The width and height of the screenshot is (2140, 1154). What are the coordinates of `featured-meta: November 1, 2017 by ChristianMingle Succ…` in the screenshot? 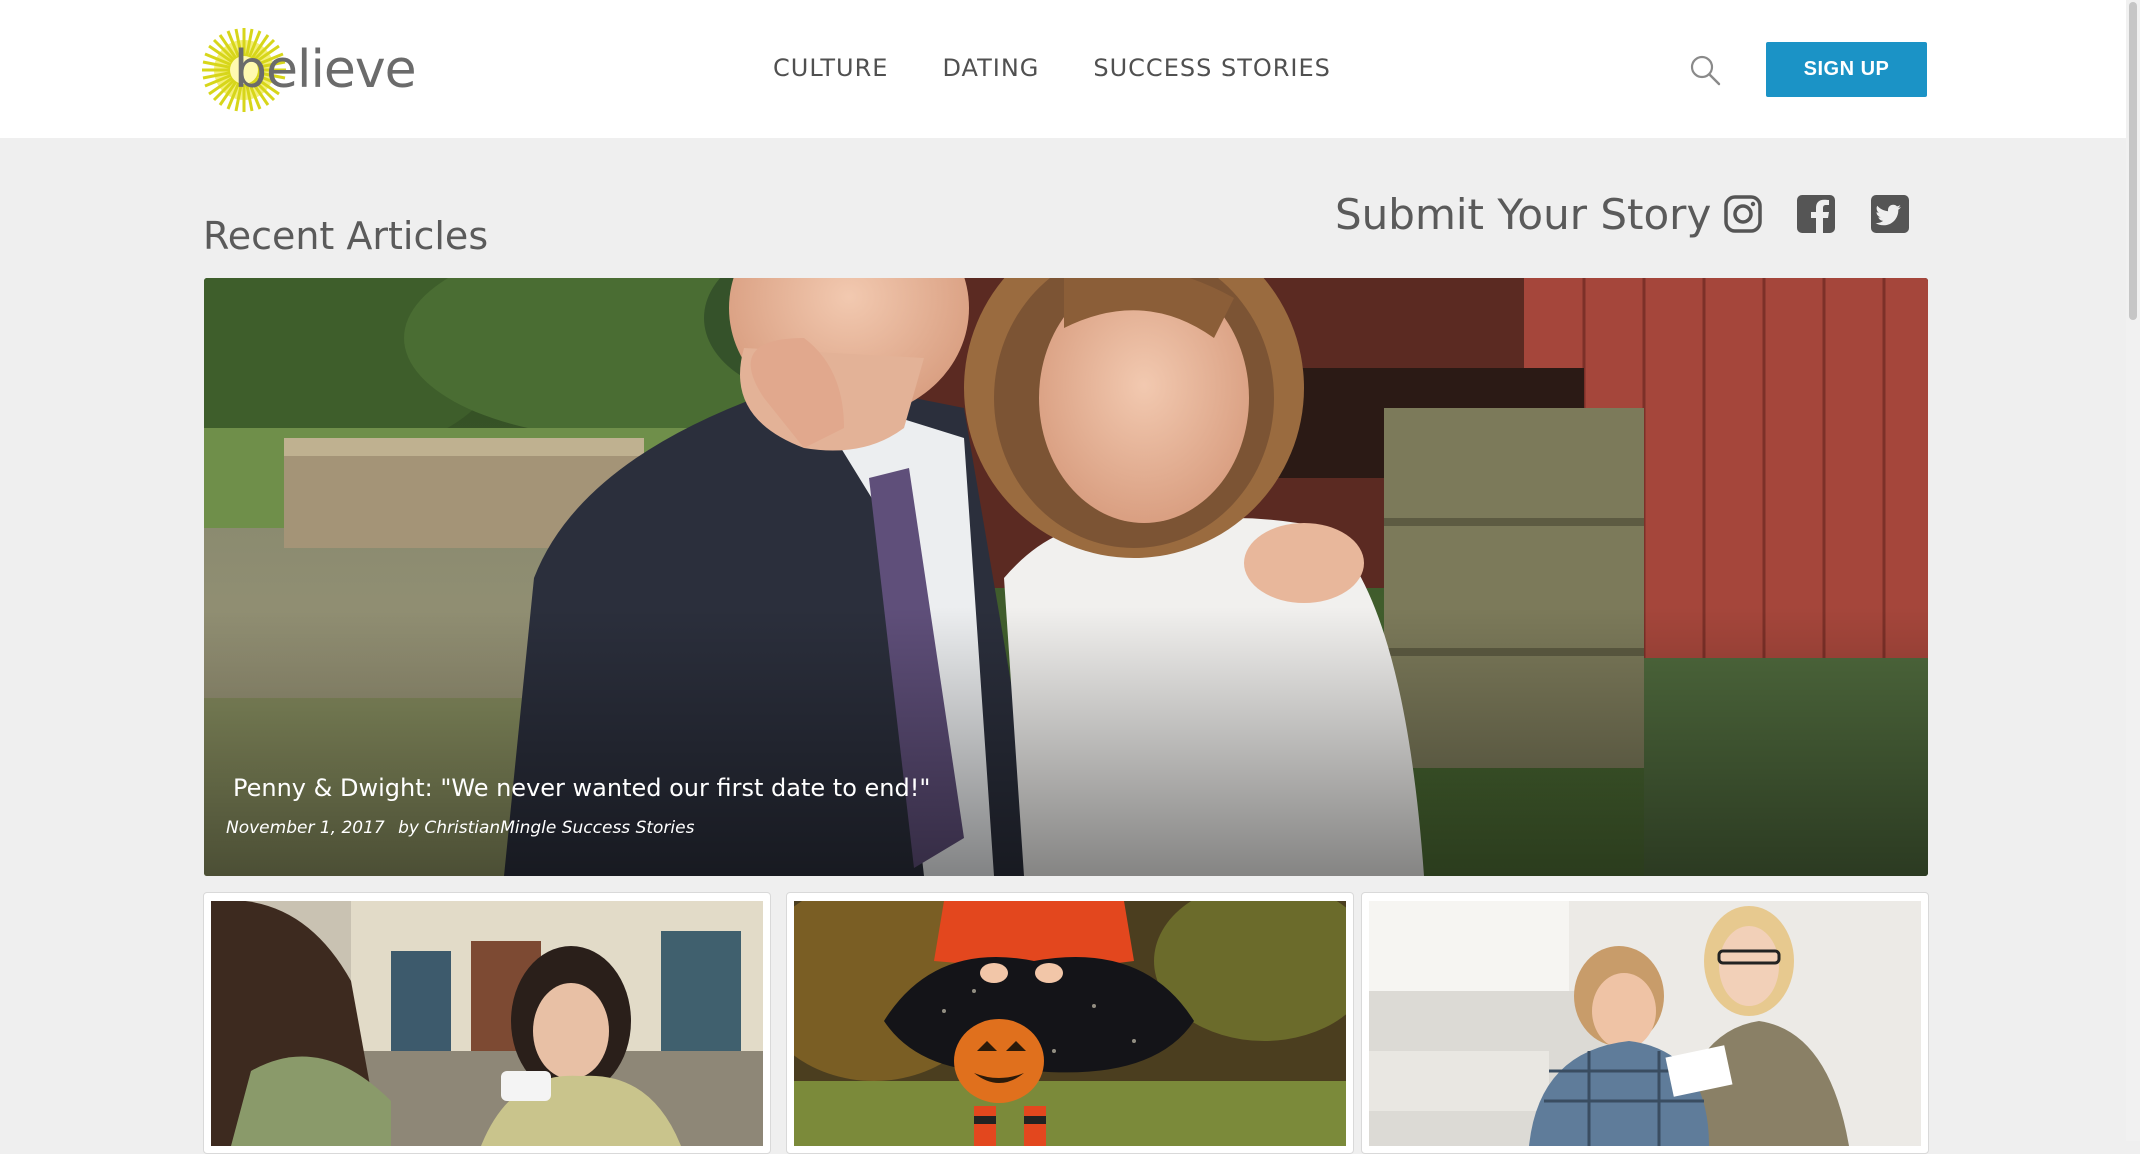 It's located at (464, 828).